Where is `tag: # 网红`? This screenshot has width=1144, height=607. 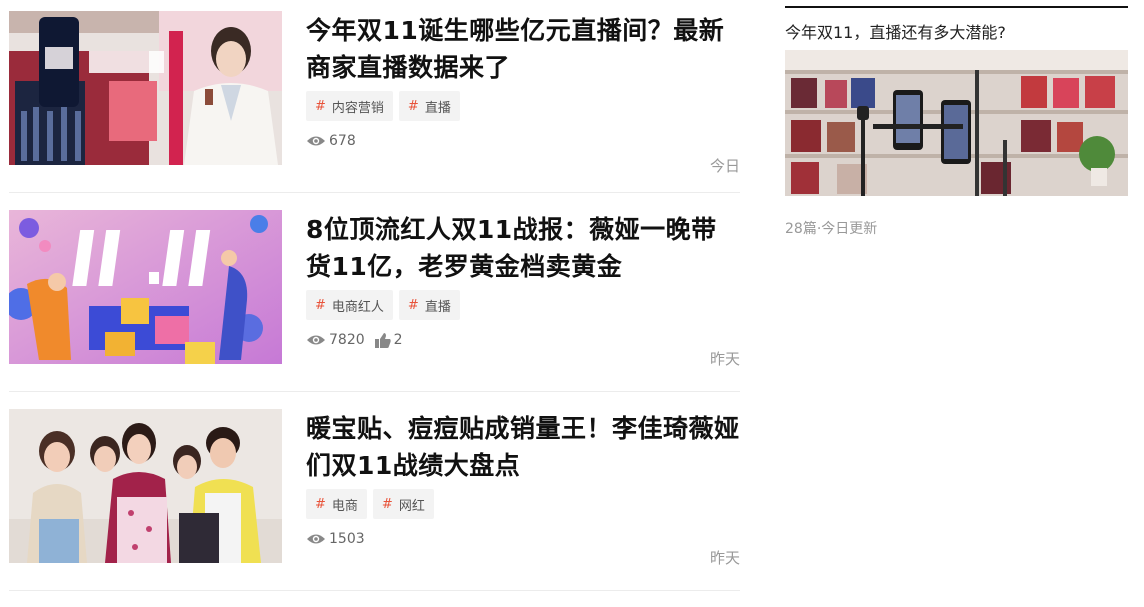
tag: # 网红 is located at coordinates (403, 504).